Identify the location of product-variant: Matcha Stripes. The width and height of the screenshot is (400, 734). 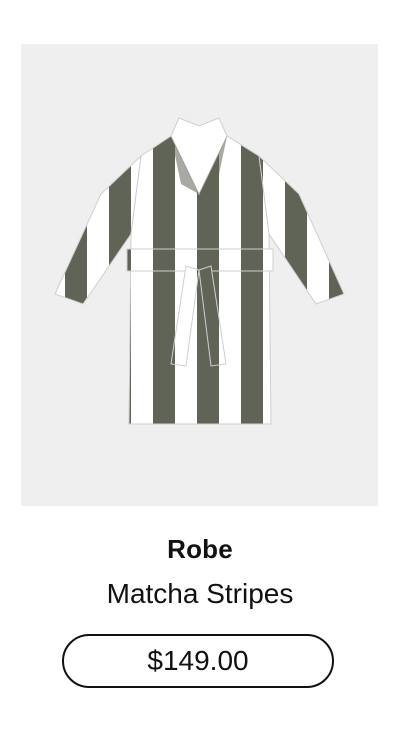
(200, 593).